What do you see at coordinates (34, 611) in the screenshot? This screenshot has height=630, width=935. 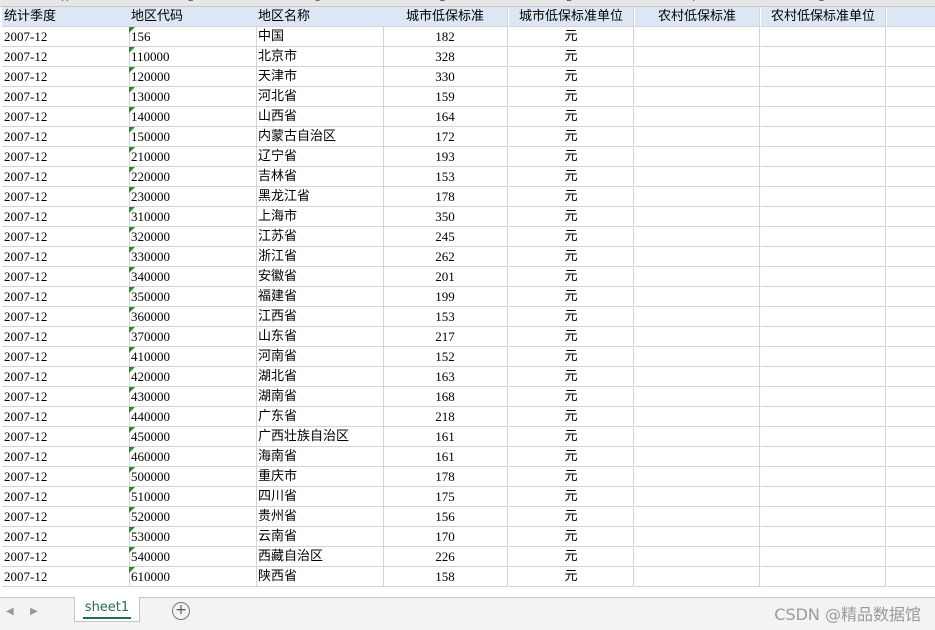 I see `tab-nav-next-icon: ▶` at bounding box center [34, 611].